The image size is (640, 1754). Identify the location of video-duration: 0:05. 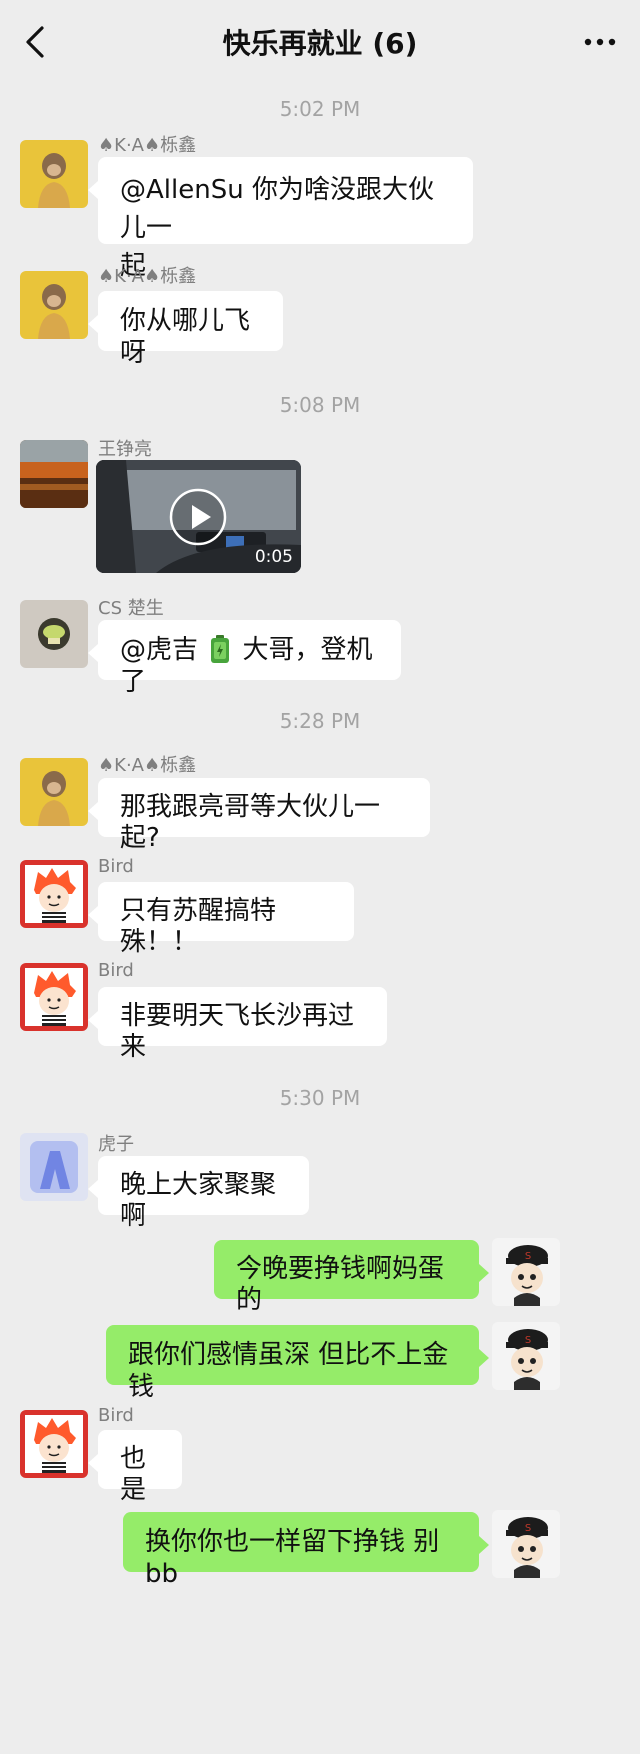
(273, 557).